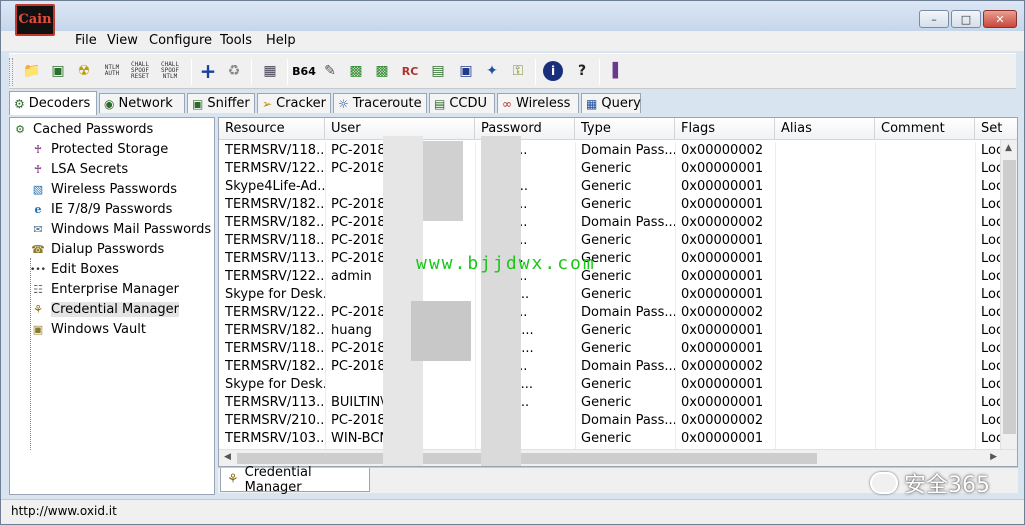 Image resolution: width=1025 pixels, height=525 pixels. What do you see at coordinates (103, 189) in the screenshot?
I see `tree-item-wireless-passwords: ▧ Wireless Passwords` at bounding box center [103, 189].